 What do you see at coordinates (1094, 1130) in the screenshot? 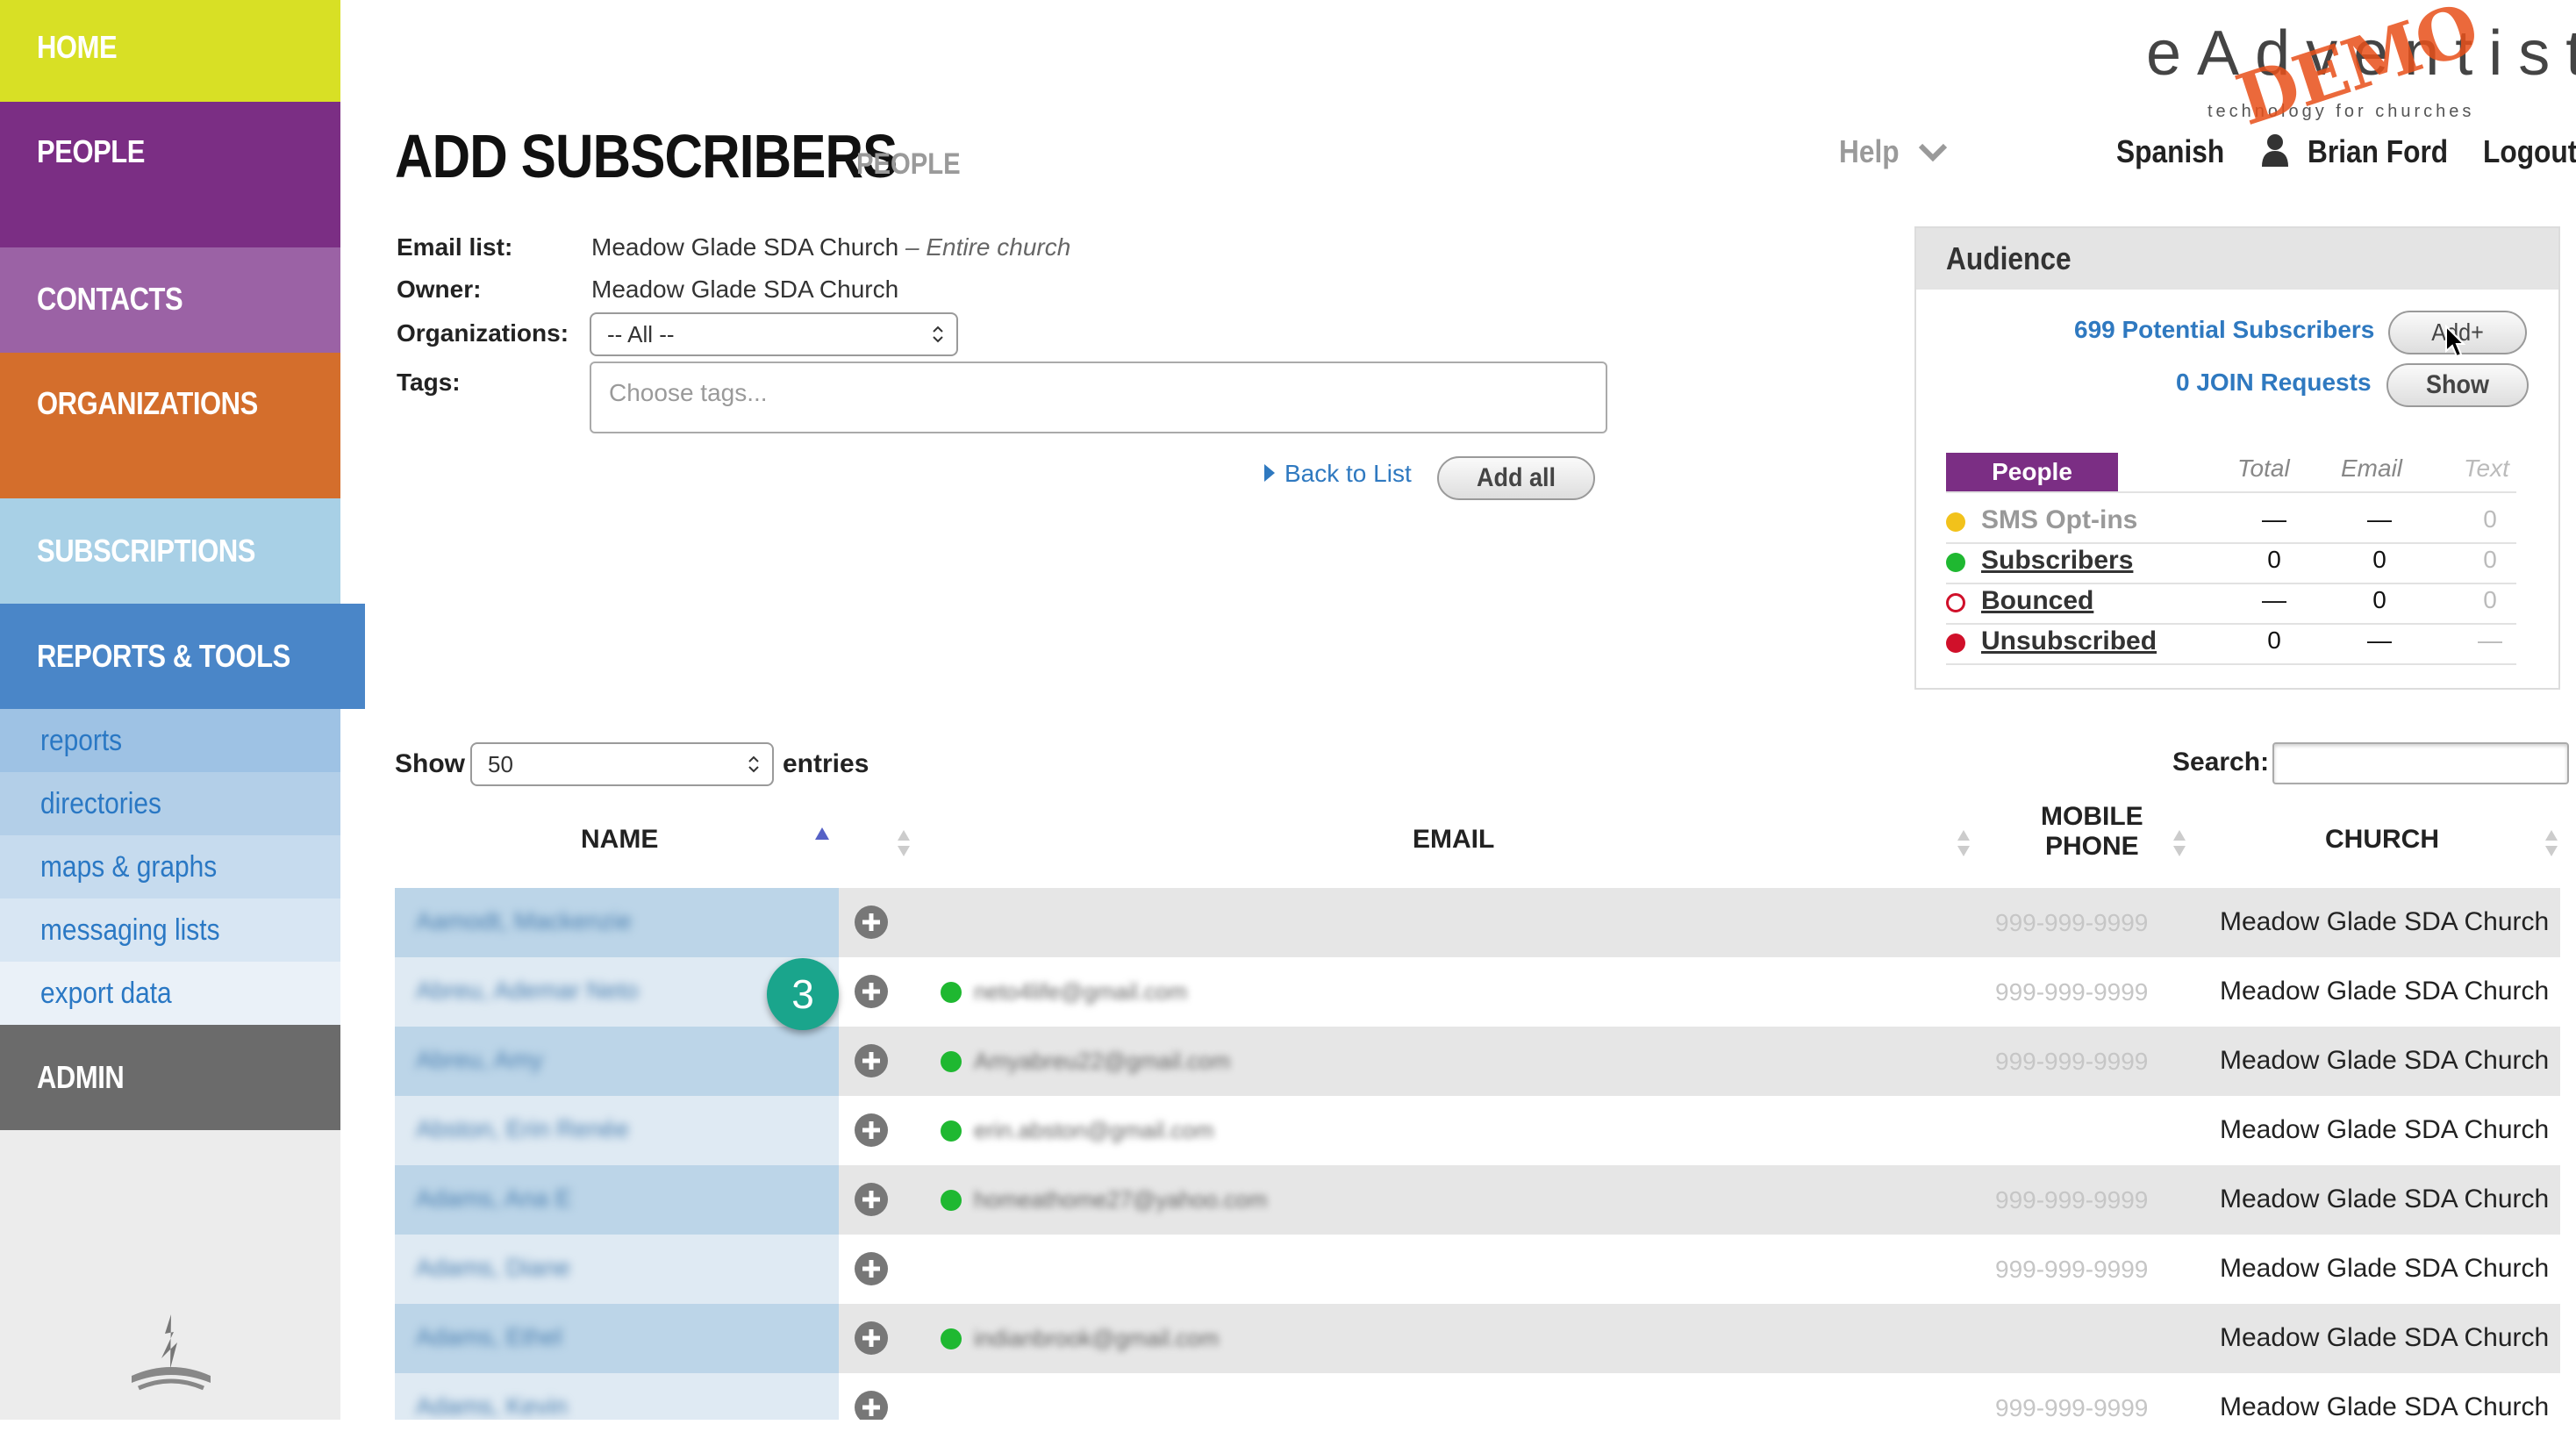
I see `email-cell: erin.abston@gmail.com` at bounding box center [1094, 1130].